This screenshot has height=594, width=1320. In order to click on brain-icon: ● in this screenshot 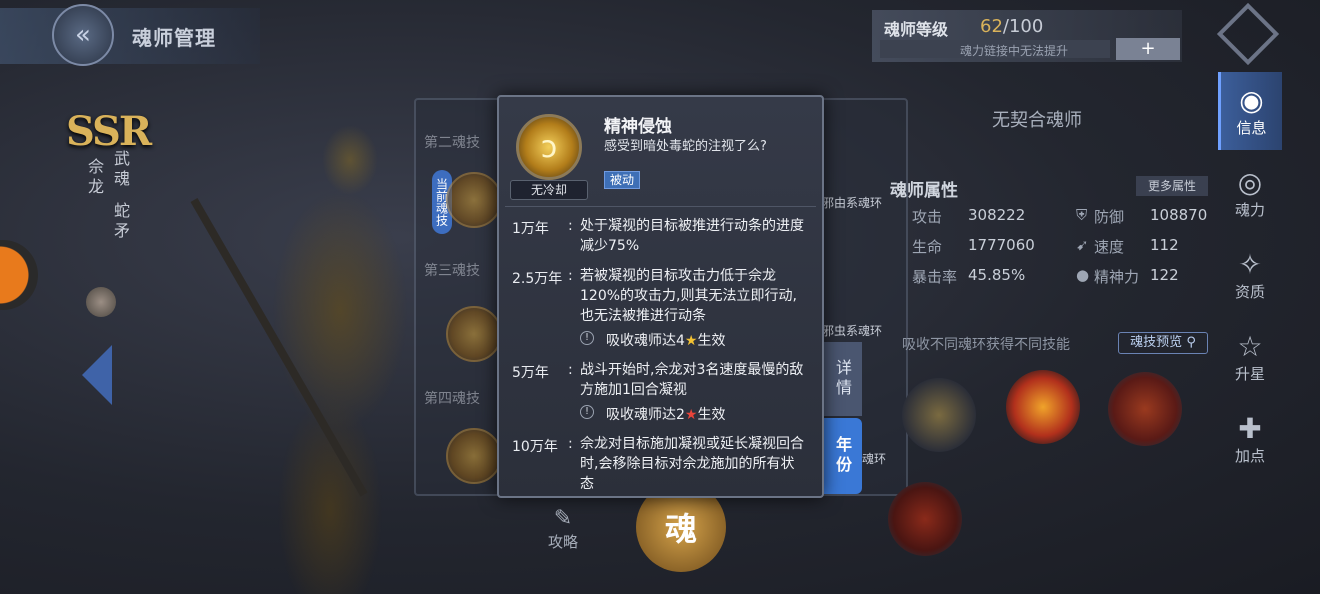, I will do `click(1083, 275)`.